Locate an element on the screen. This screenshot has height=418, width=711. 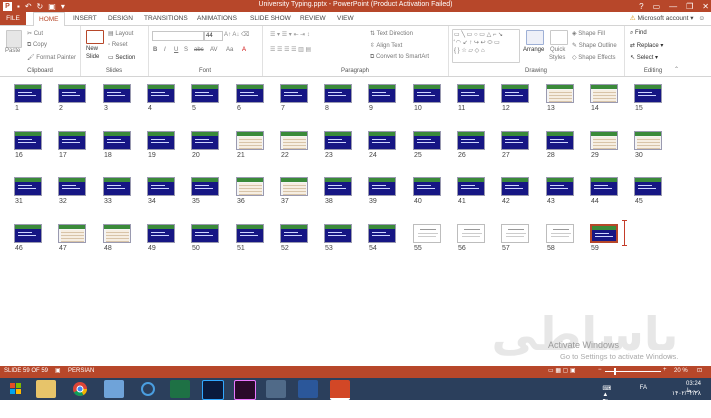
italic-button: I is located at coordinates (165, 50).